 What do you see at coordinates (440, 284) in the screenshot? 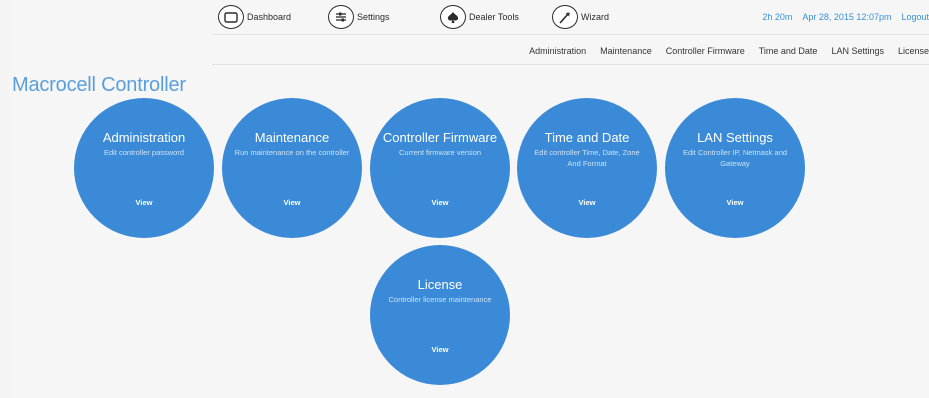
I see `tile-title: License` at bounding box center [440, 284].